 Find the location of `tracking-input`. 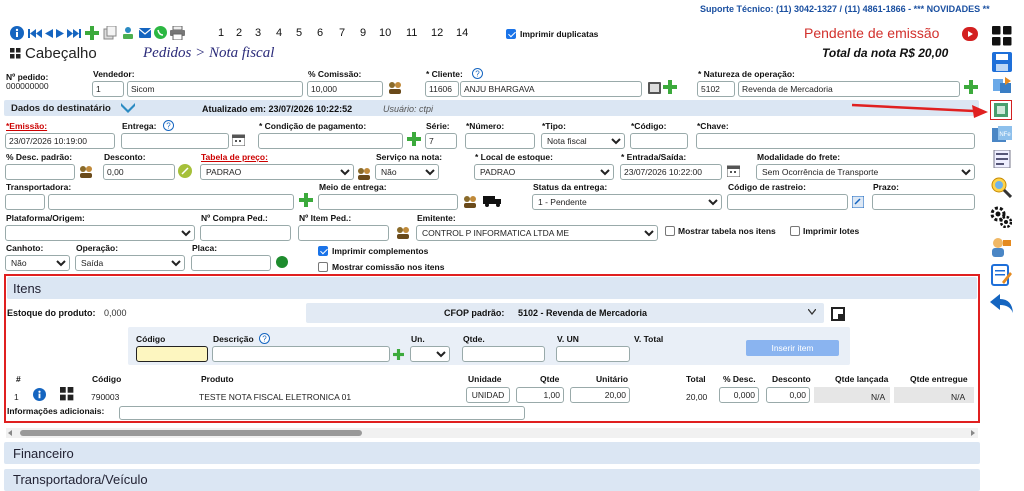

tracking-input is located at coordinates (787, 202).